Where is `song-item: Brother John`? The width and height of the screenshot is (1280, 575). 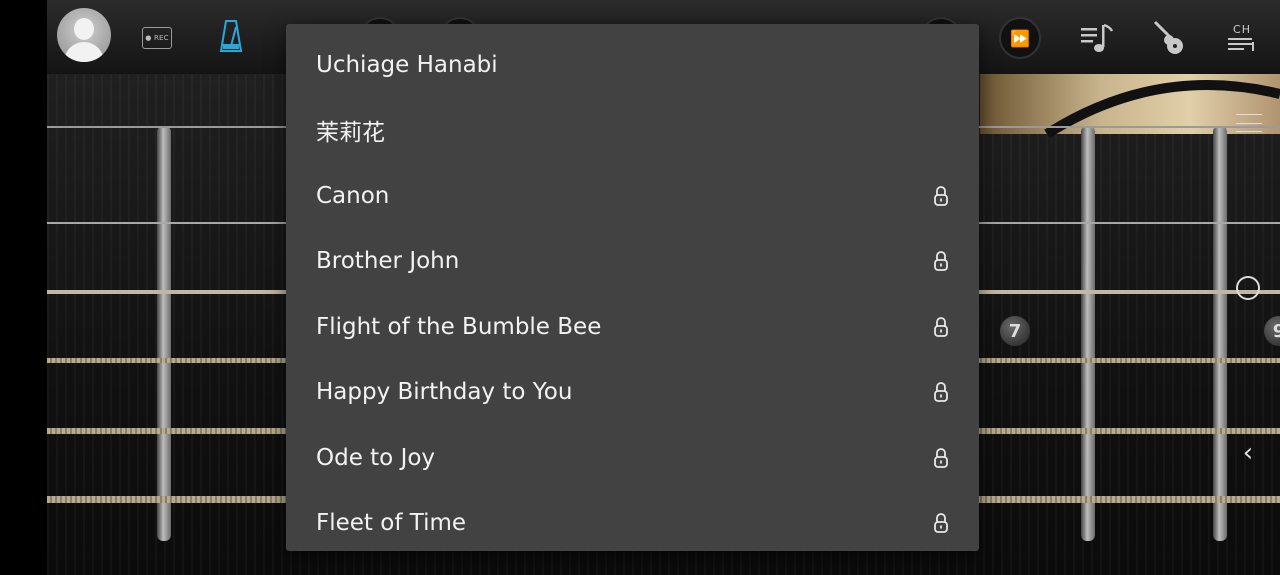
song-item: Brother John is located at coordinates (632, 262).